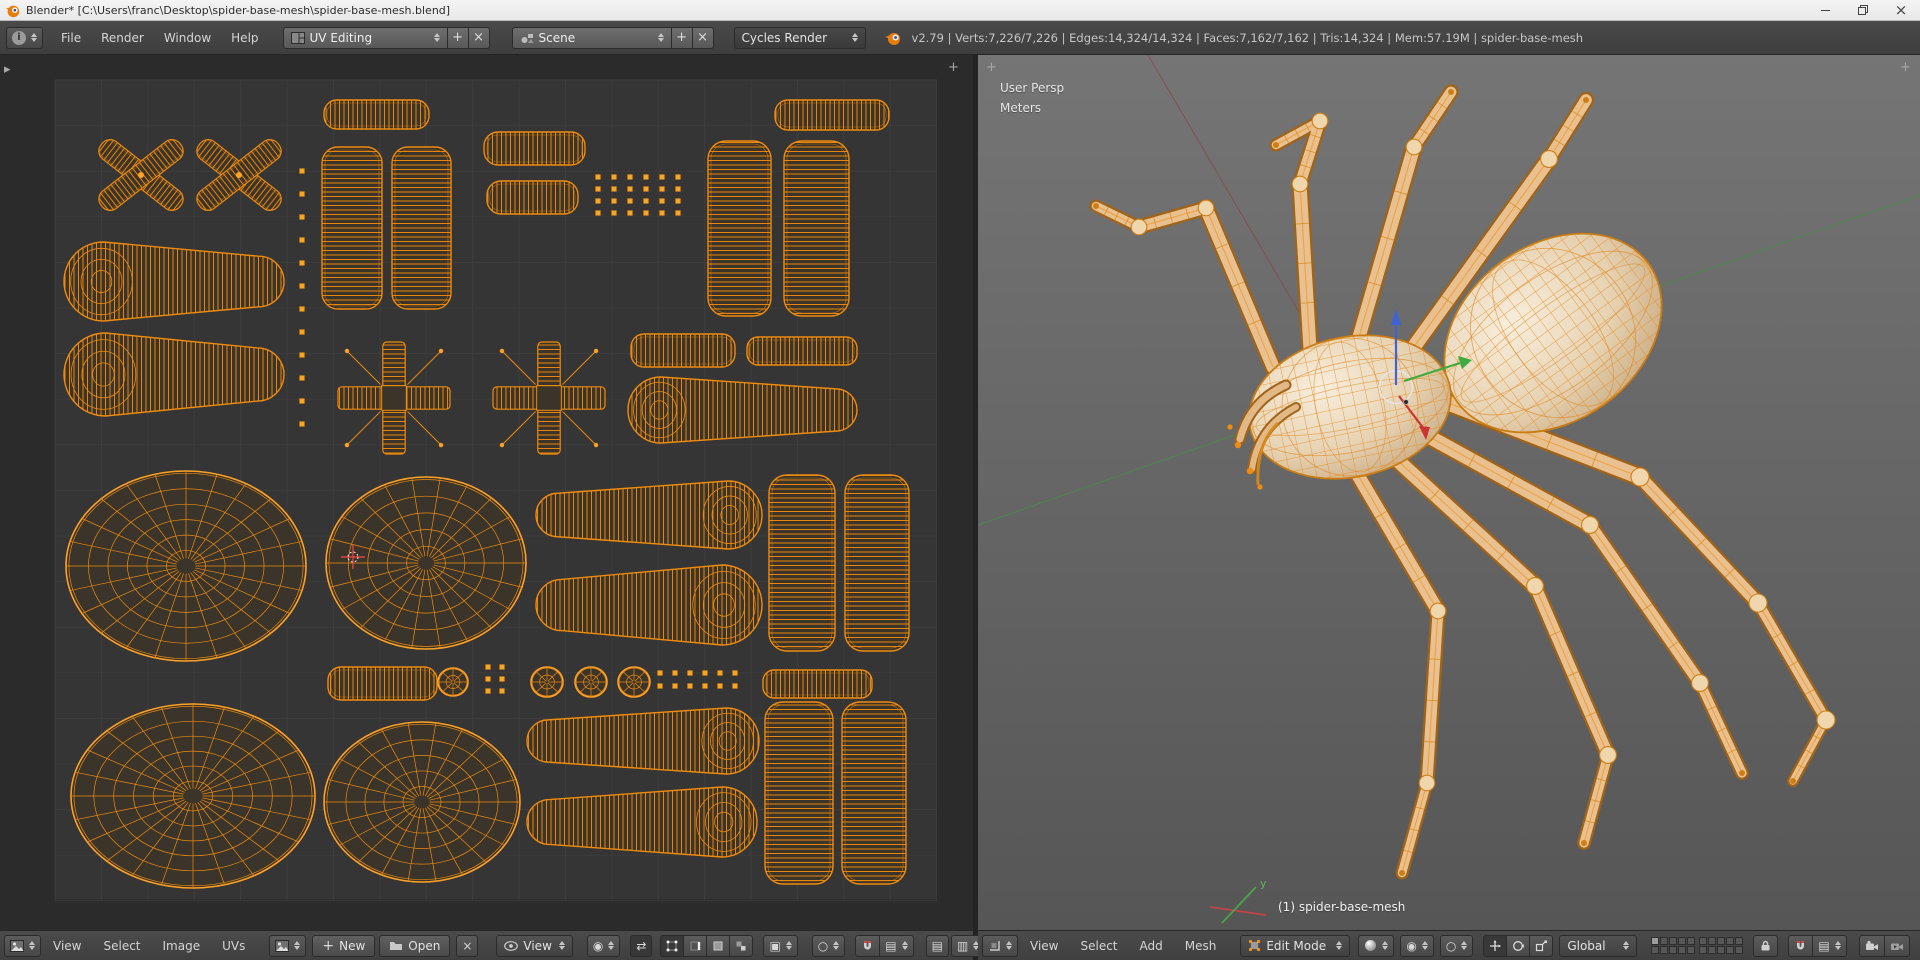 The height and width of the screenshot is (960, 1920). Describe the element at coordinates (1201, 946) in the screenshot. I see `v3d-menu-mesh: Mesh` at that location.